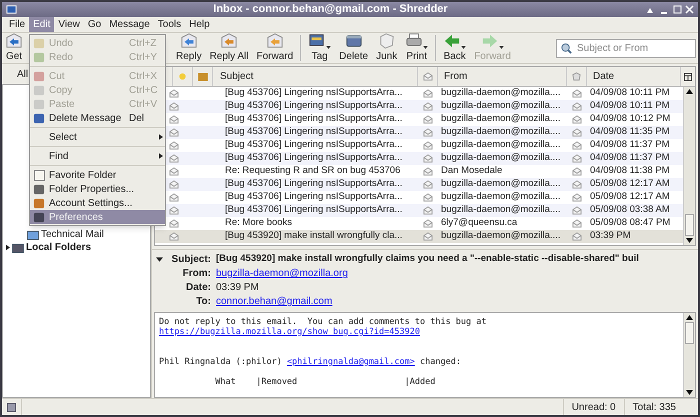 The width and height of the screenshot is (700, 417). Describe the element at coordinates (630, 170) in the screenshot. I see `date-cell: 04/09/08 11:38 PM` at that location.